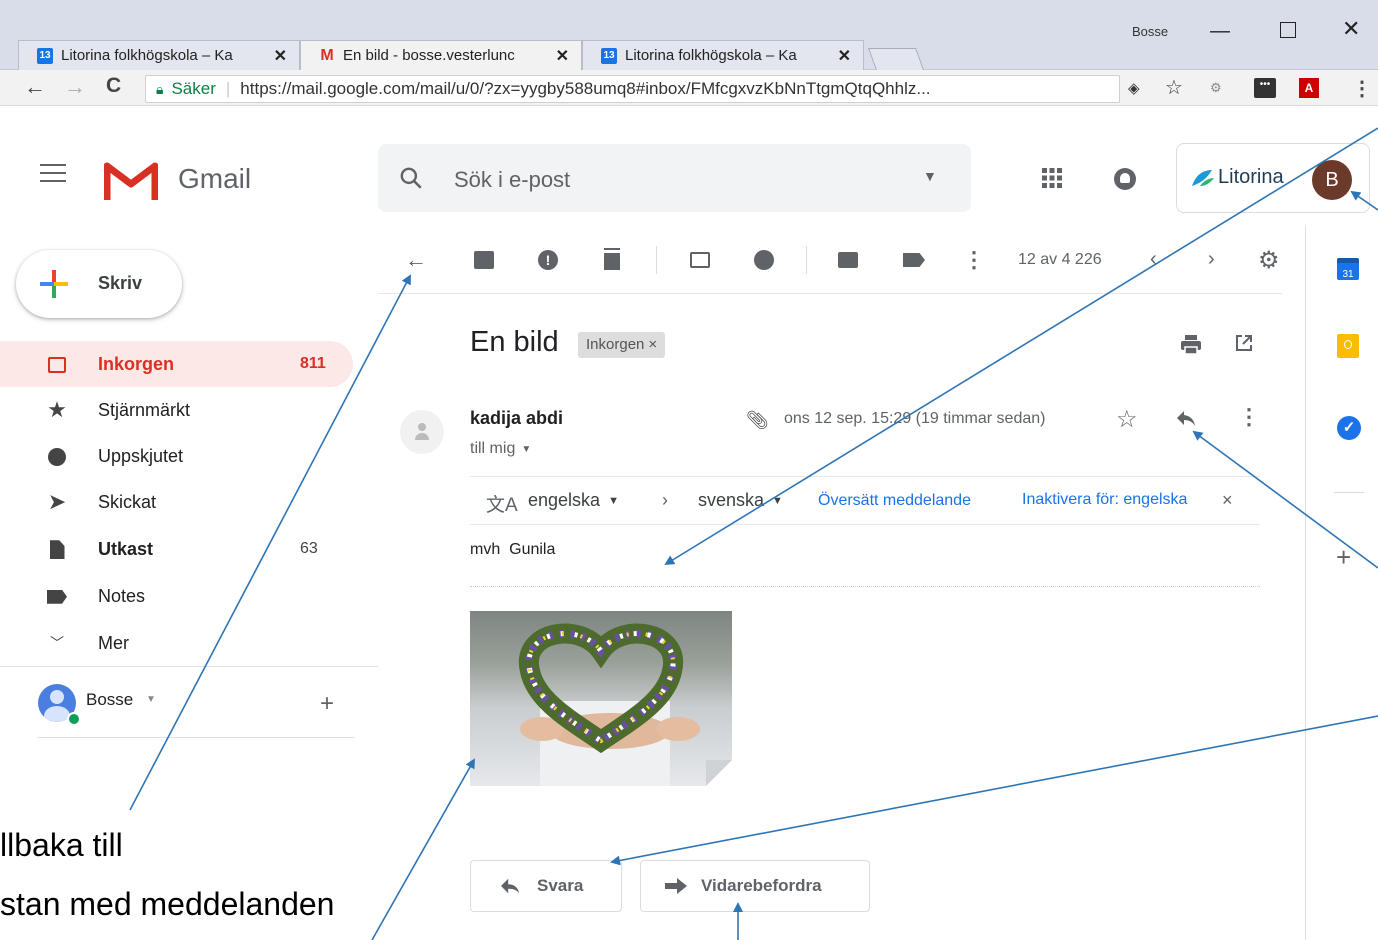 The height and width of the screenshot is (940, 1378). I want to click on litorina-logo-icon, so click(1203, 178).